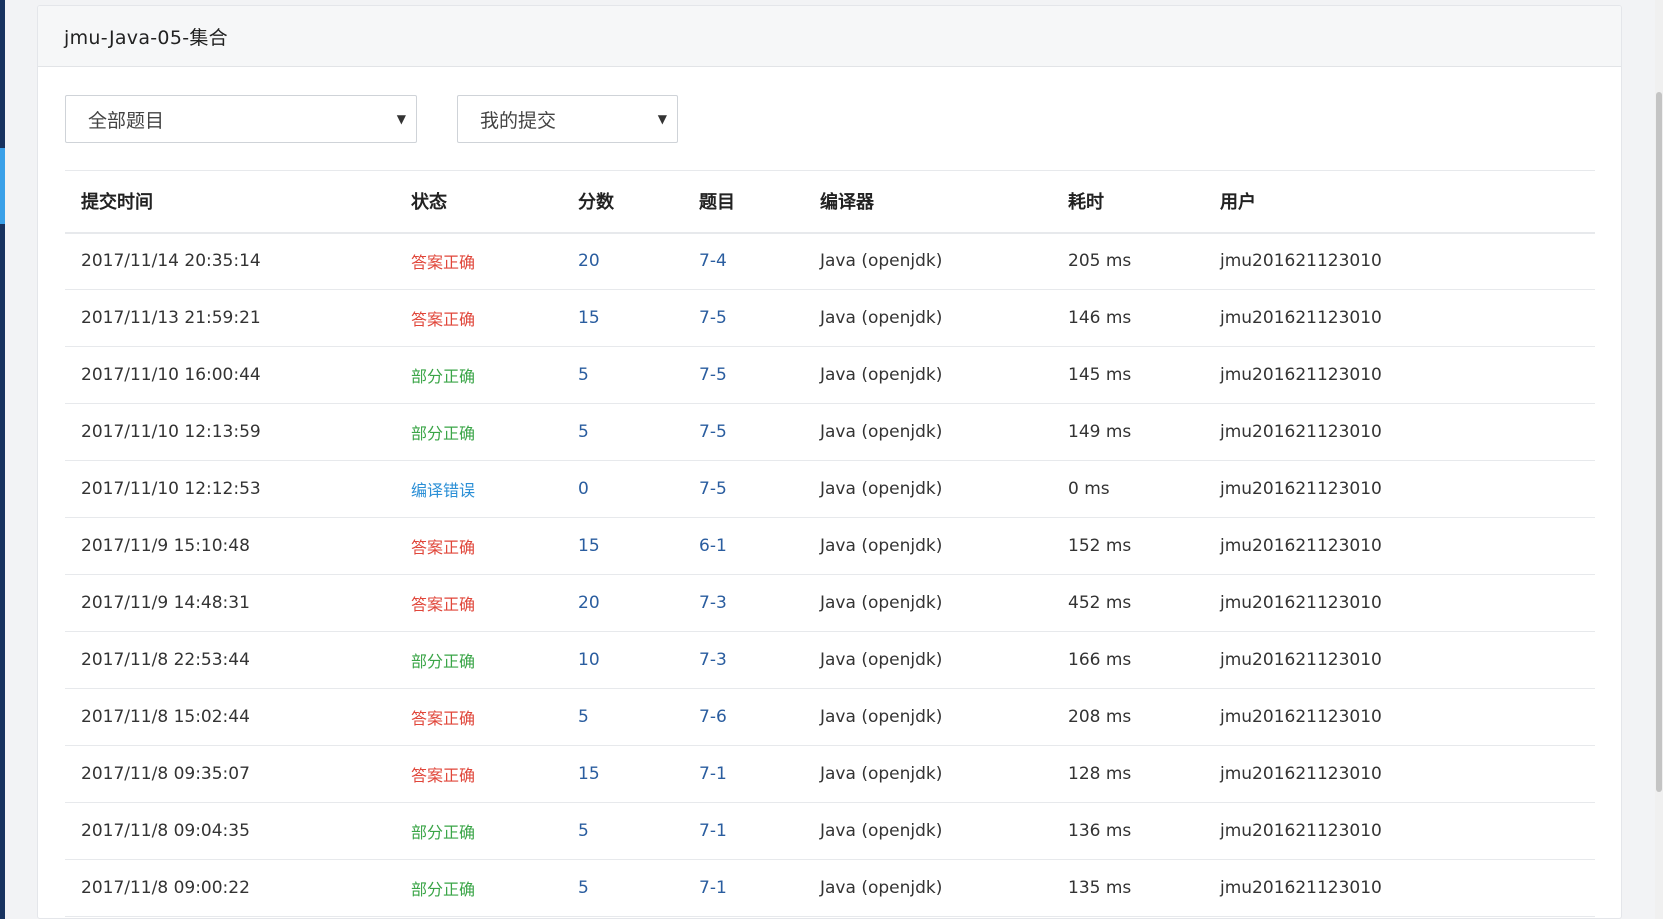 The height and width of the screenshot is (919, 1663). I want to click on submission-filter-select: 我的提交 ▼, so click(567, 119).